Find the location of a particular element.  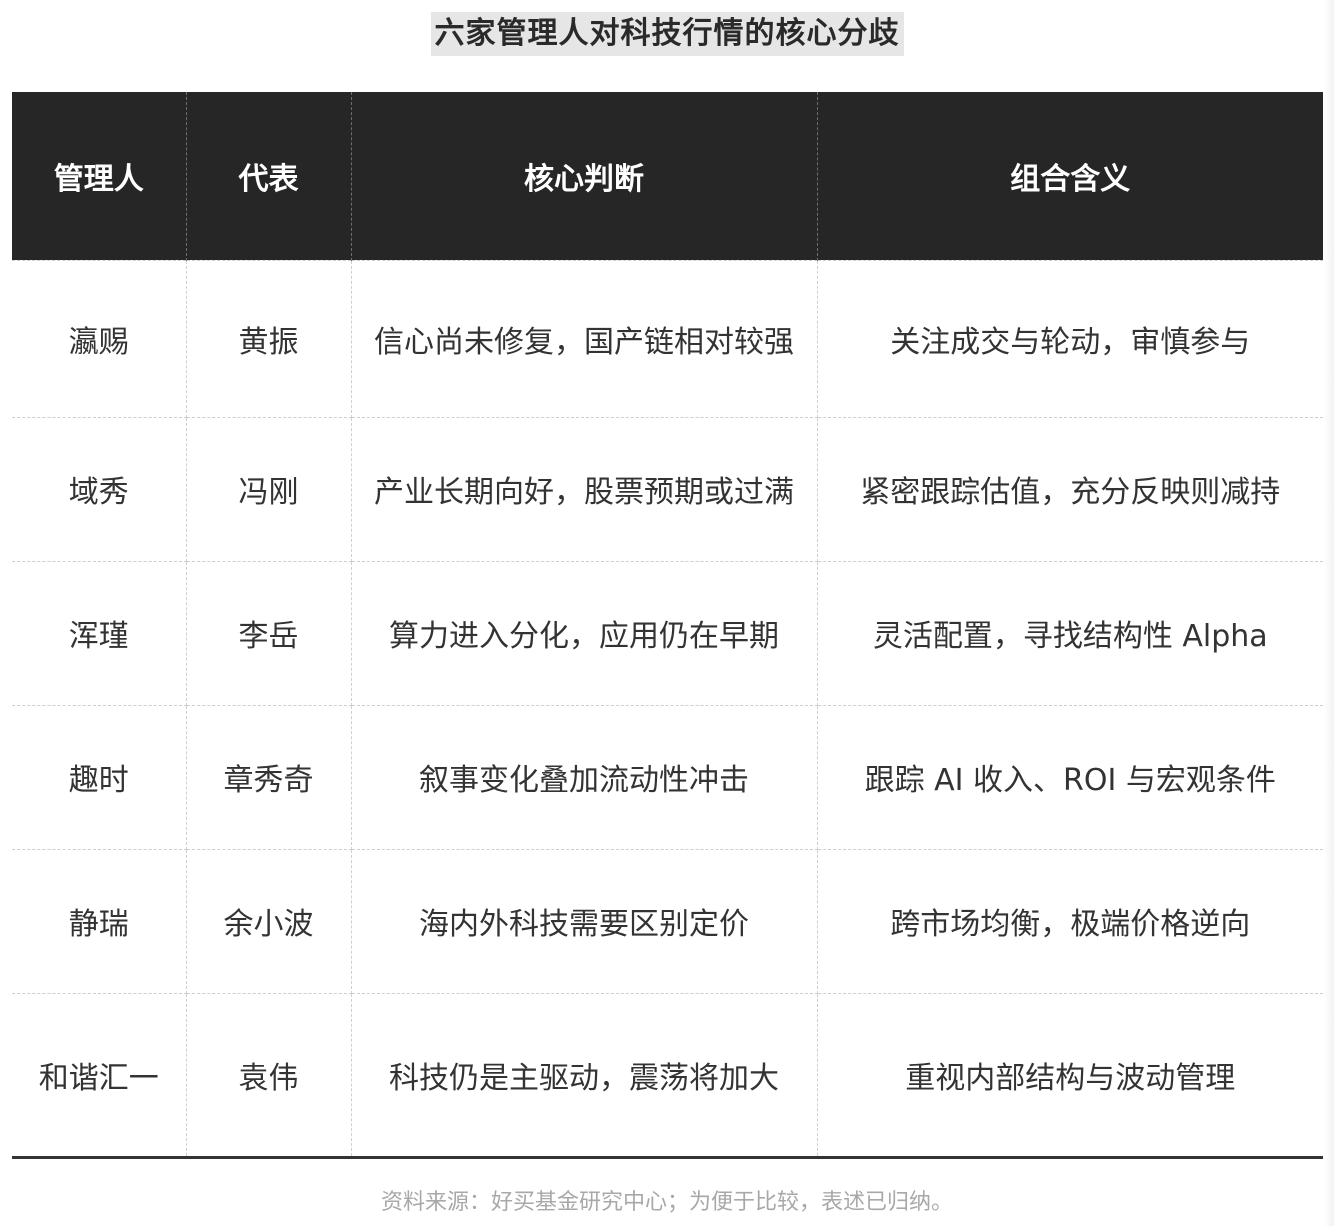

table-row: 浑瑾 李岳 算力进入分化，应用仍在早期 灵活配置，寻找结构性 Alpha is located at coordinates (667, 633).